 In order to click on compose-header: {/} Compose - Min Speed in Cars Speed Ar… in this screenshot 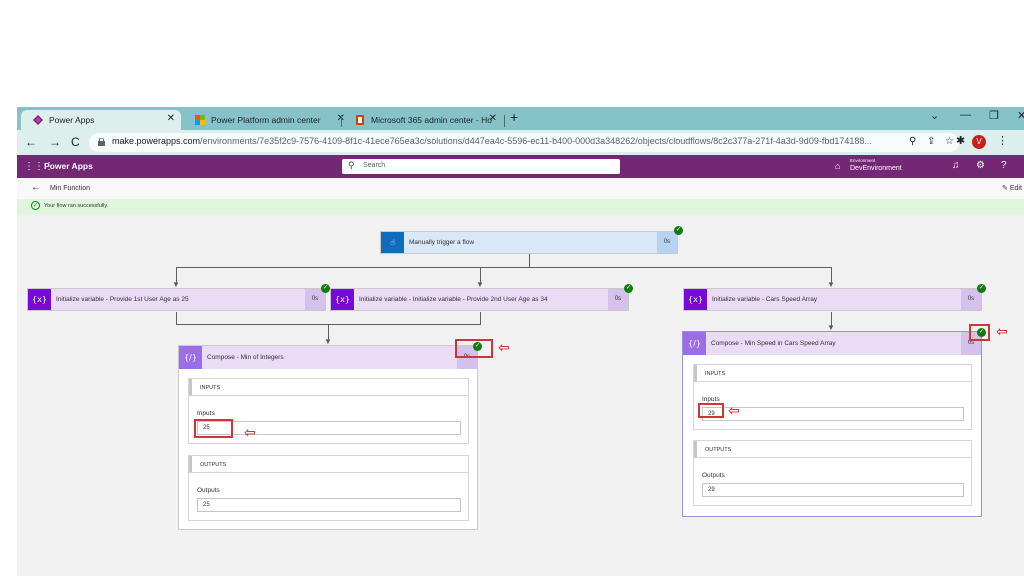, I will do `click(832, 343)`.